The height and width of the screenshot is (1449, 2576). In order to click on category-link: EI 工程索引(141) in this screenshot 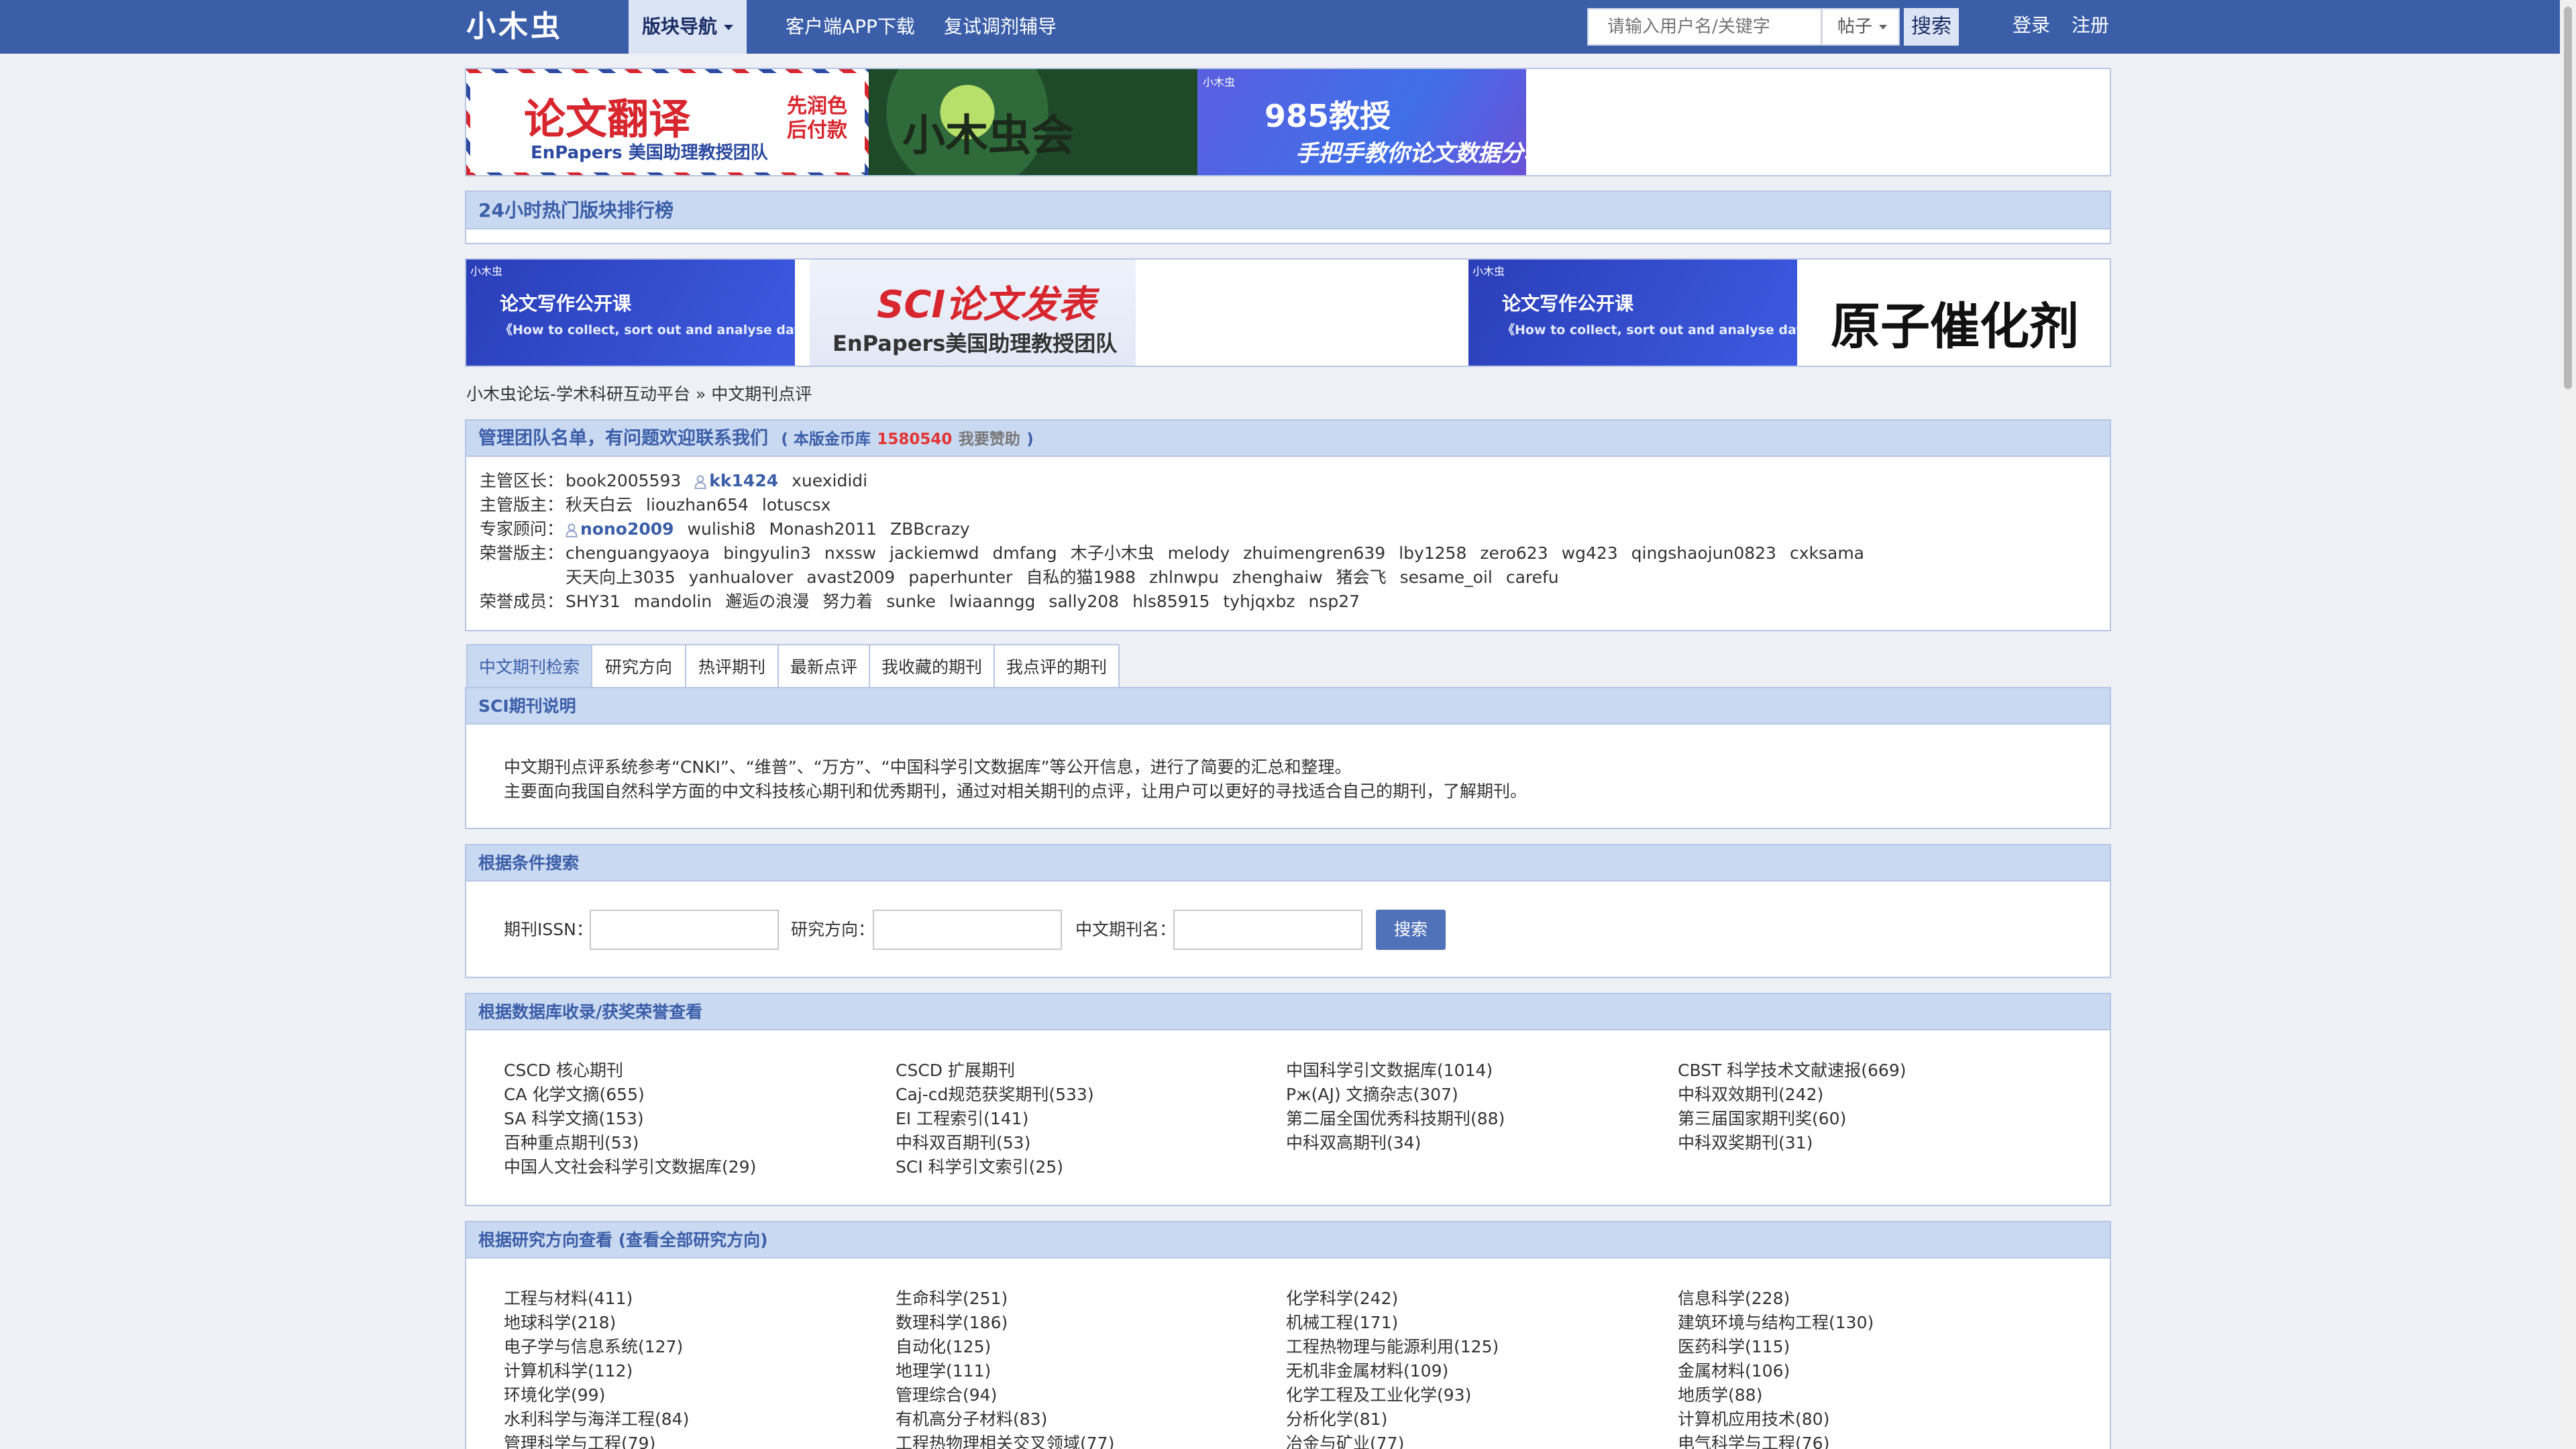, I will do `click(962, 1118)`.